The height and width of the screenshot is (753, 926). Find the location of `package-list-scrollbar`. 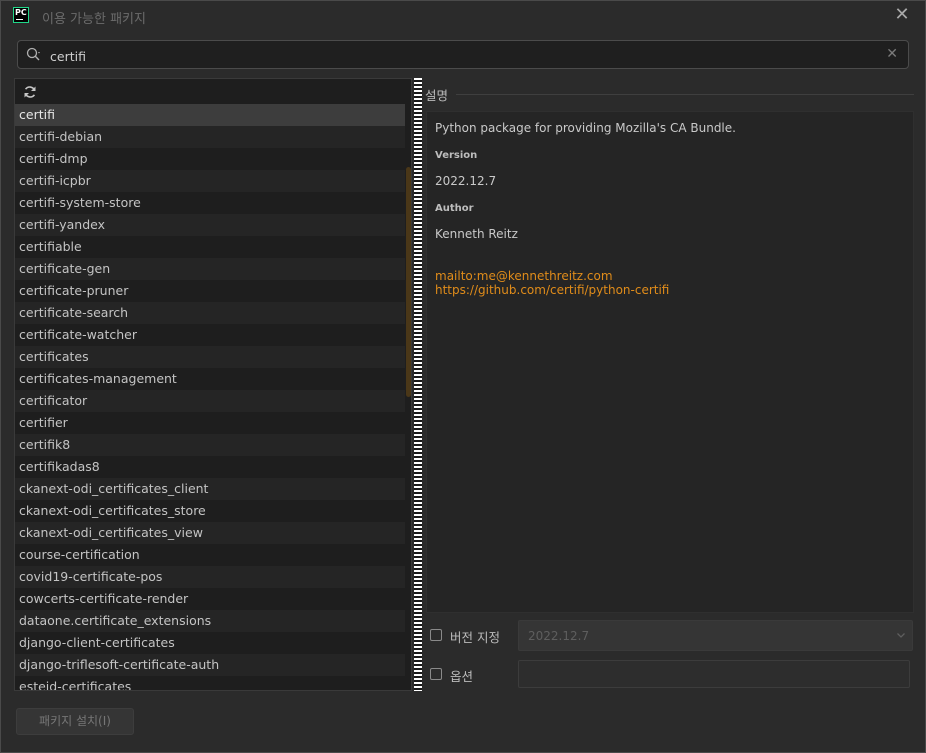

package-list-scrollbar is located at coordinates (408, 397).